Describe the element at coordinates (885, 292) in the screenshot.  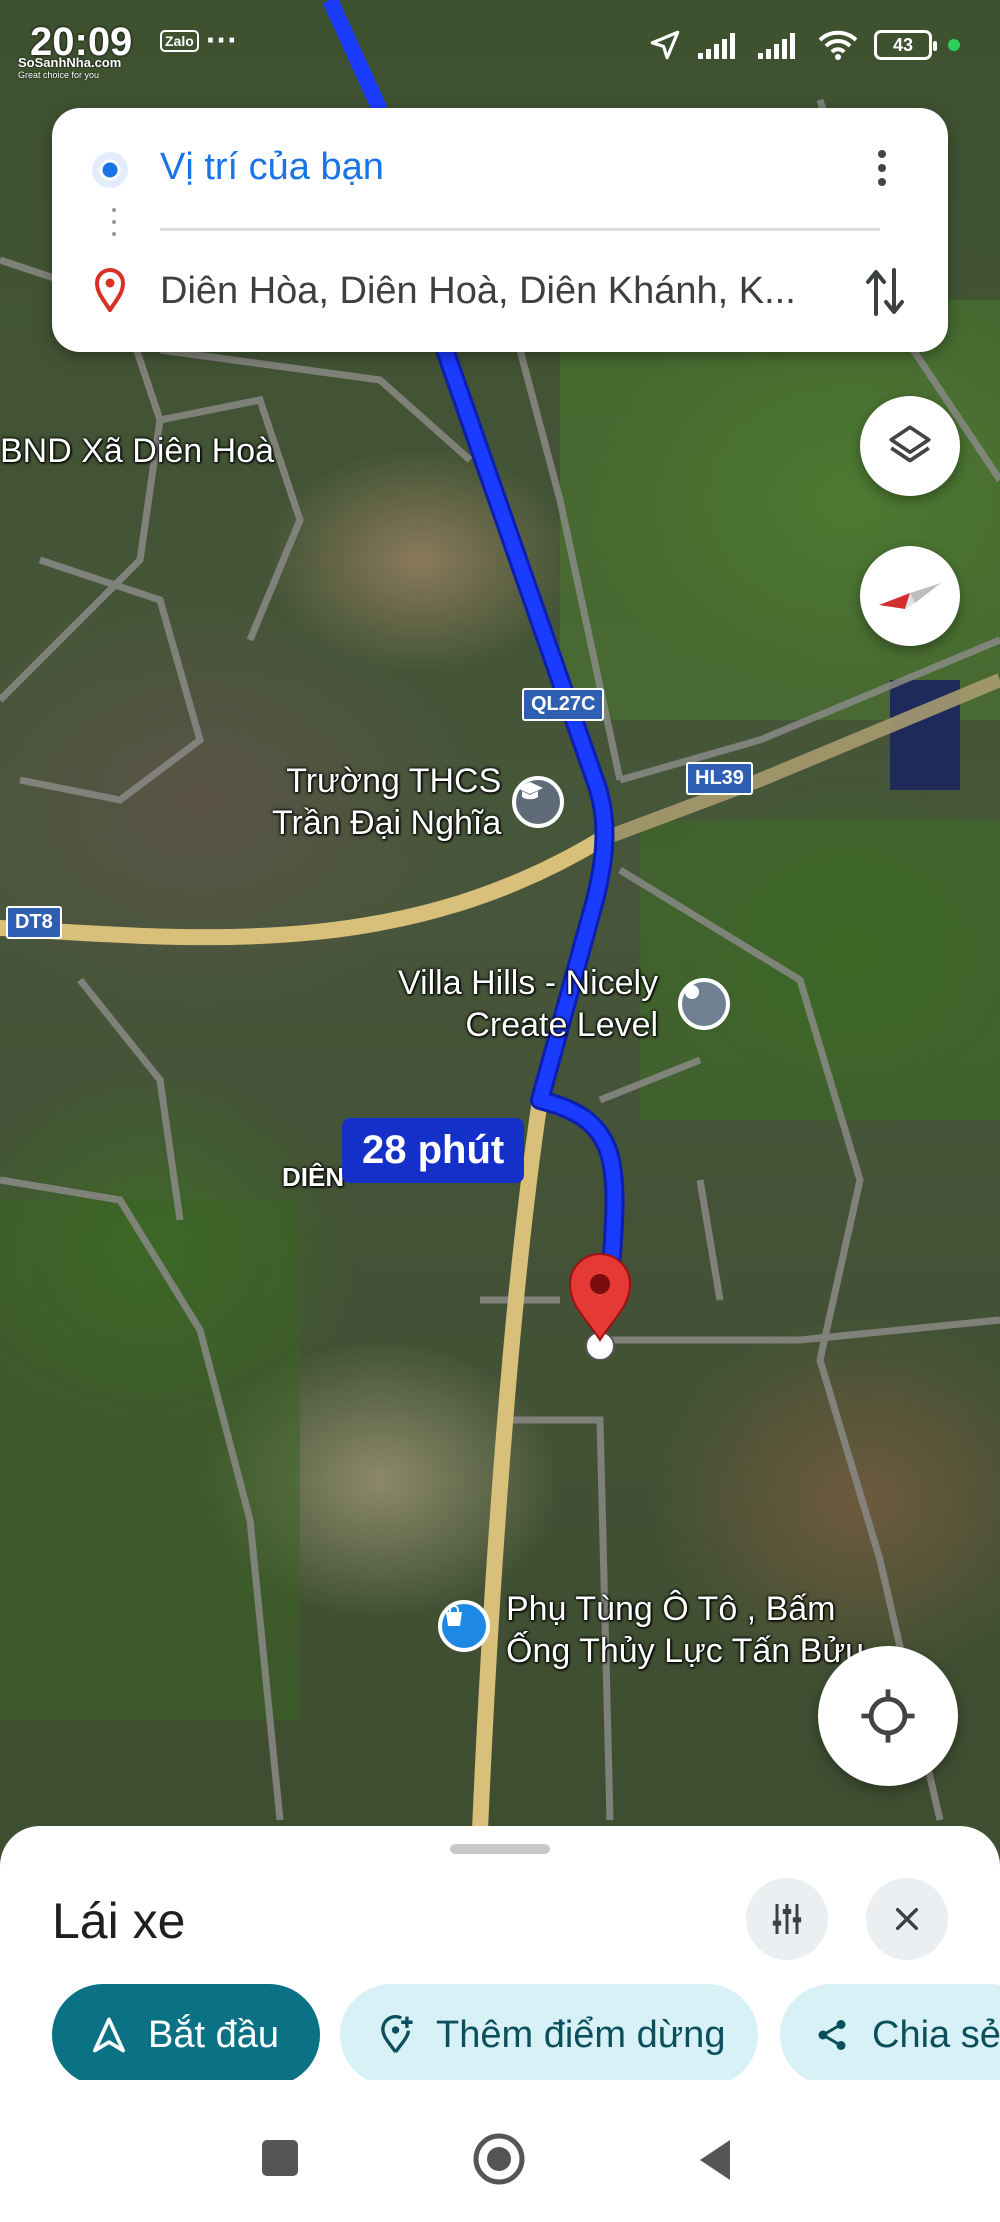
I see `swap-vert-icon` at that location.